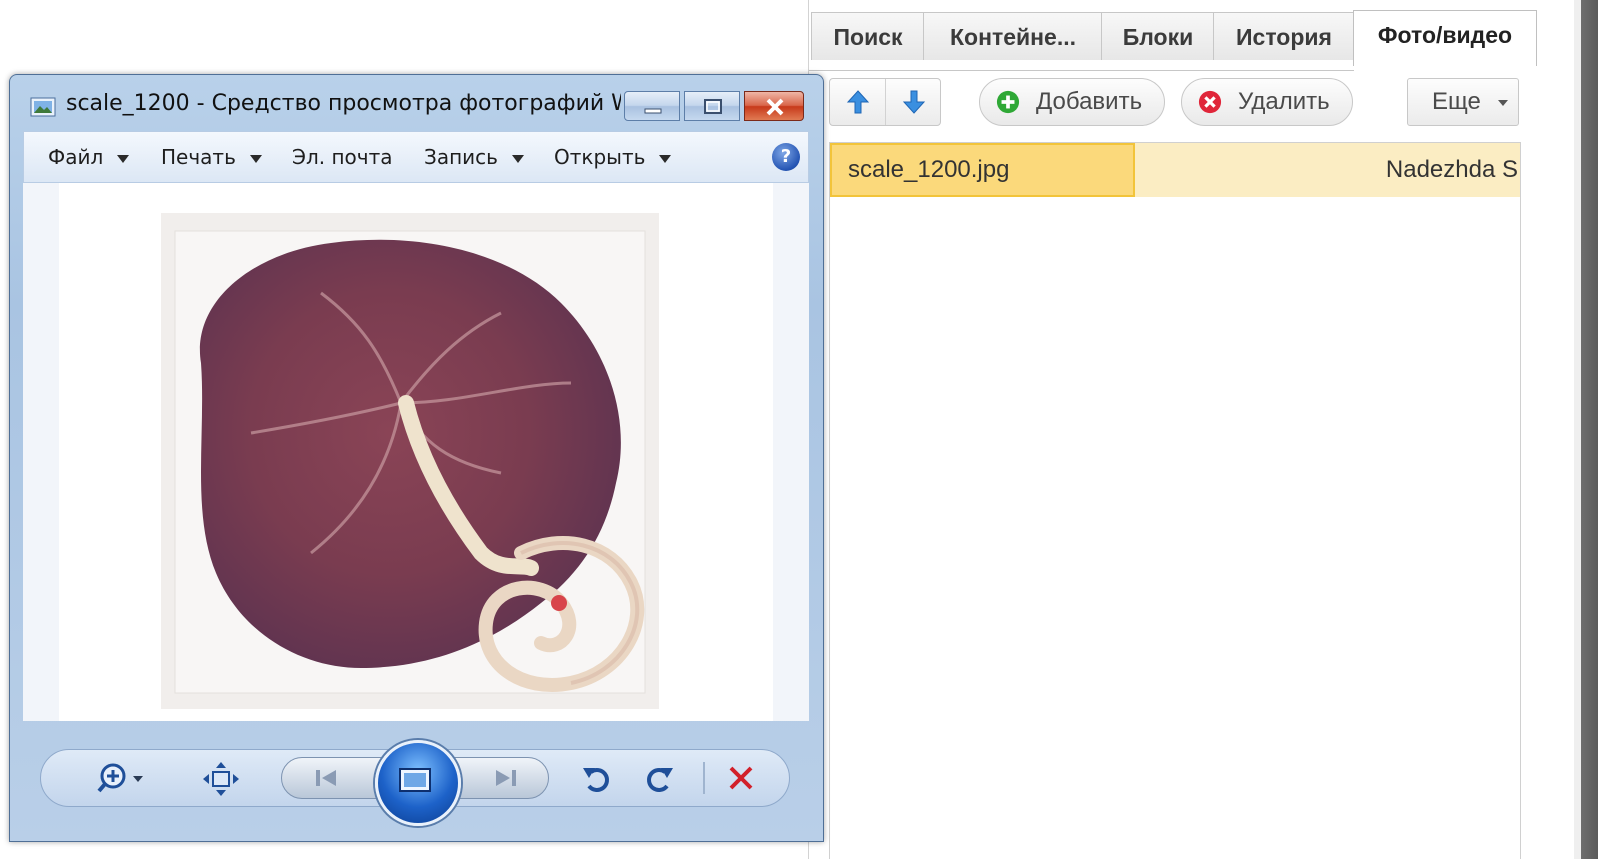 Image resolution: width=1598 pixels, height=859 pixels. I want to click on arrow-up-icon, so click(858, 102).